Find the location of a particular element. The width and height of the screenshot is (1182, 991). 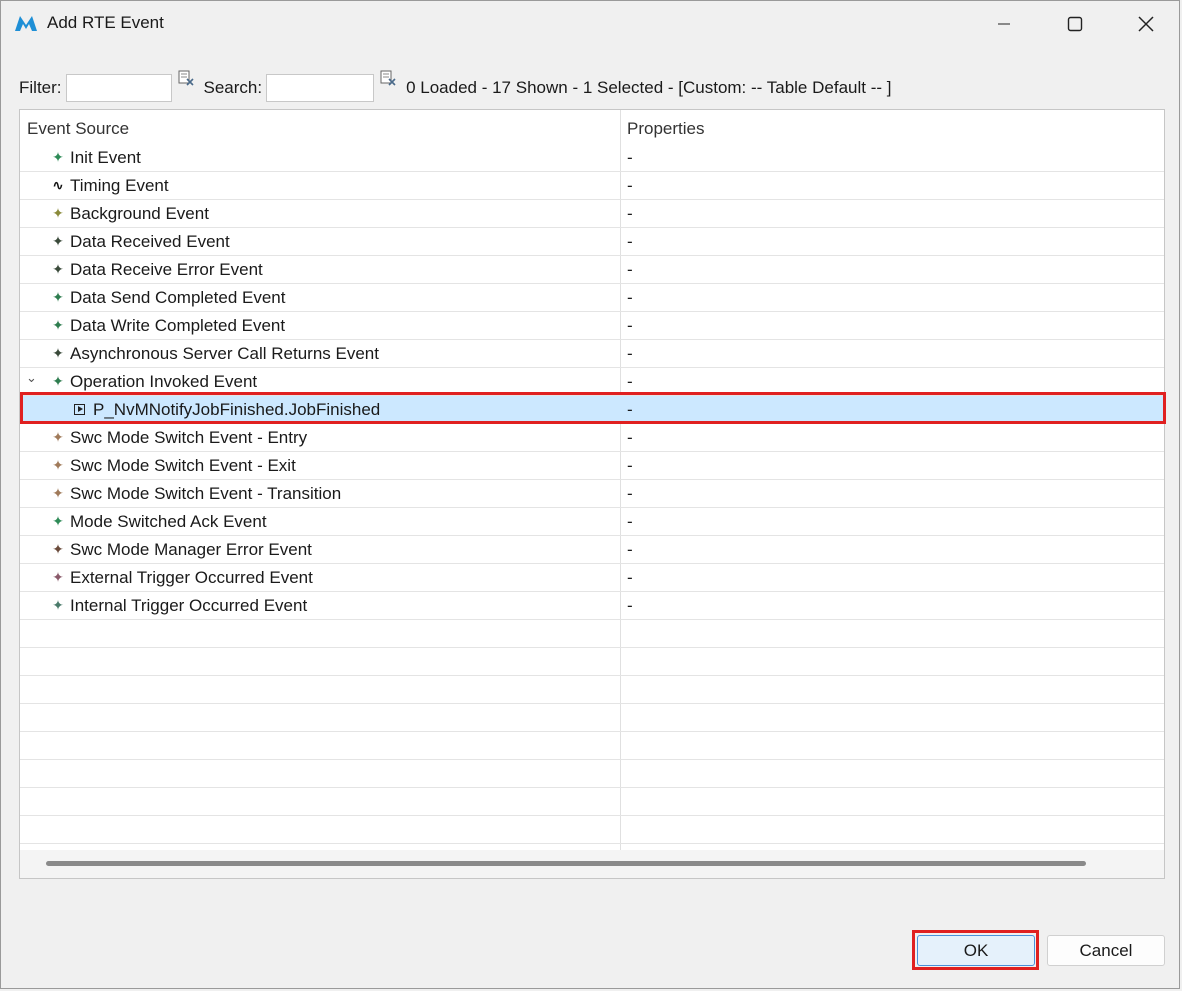

event-source-cell: ✦ Data Send Completed Event is located at coordinates (335, 297).